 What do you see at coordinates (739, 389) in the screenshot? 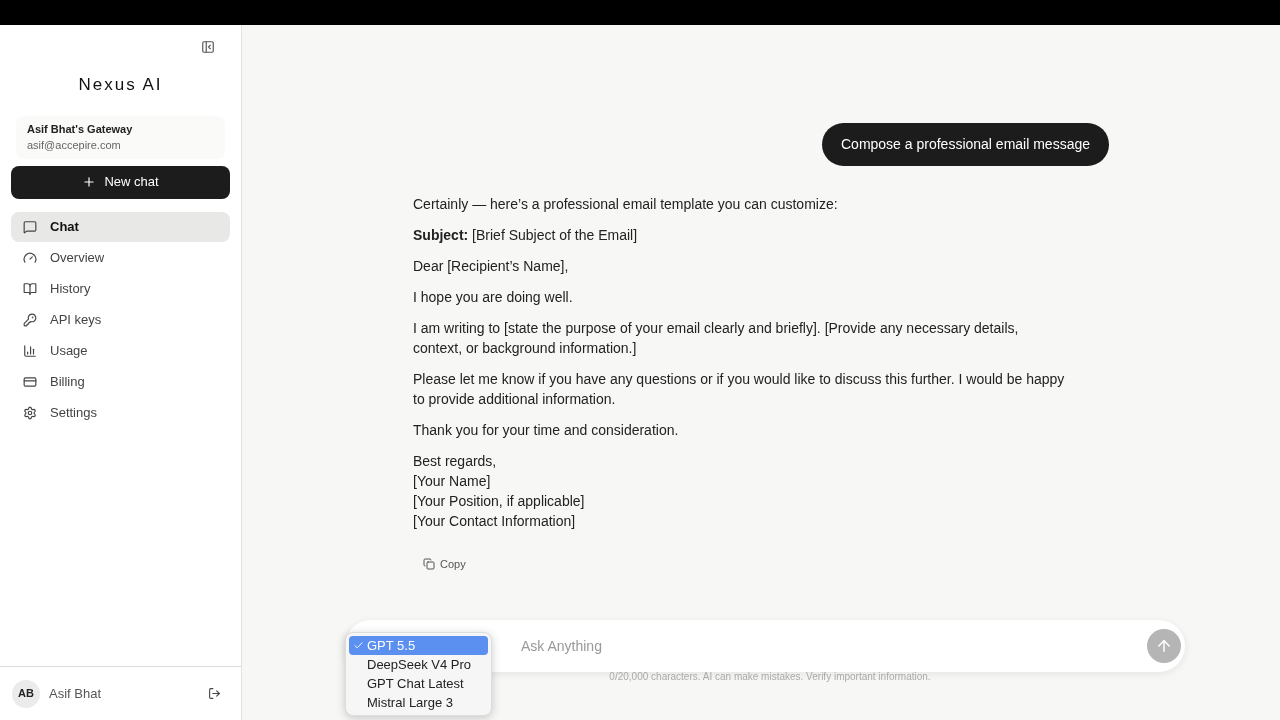
I see `reply-paragraph: Please let me know if you have any questions or if you would like to discuss this further. I would be happy to provide additional information.` at bounding box center [739, 389].